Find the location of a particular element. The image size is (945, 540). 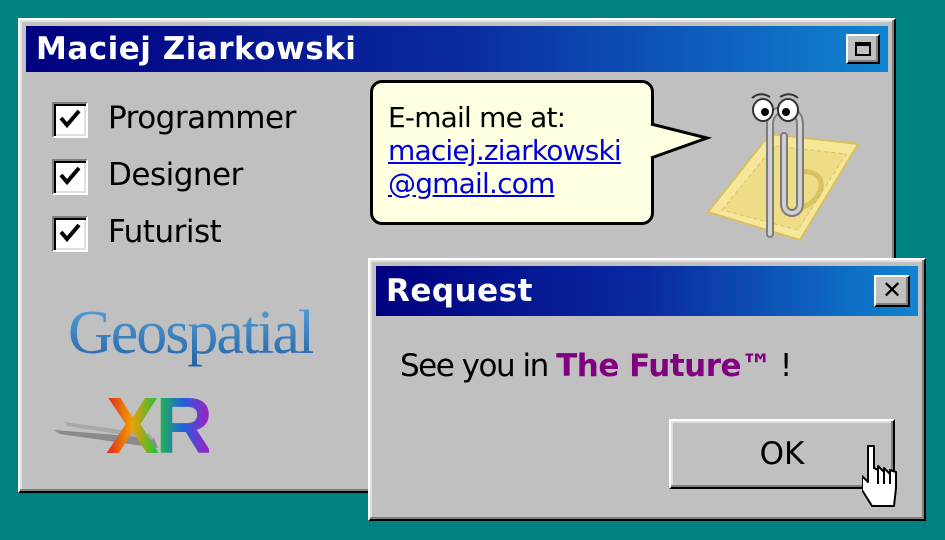

email-link-part1: maciej.ziarkowski is located at coordinates (505, 150).